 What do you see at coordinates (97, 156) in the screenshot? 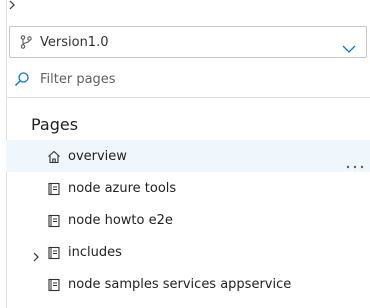
I see `tree-item-label: overview` at bounding box center [97, 156].